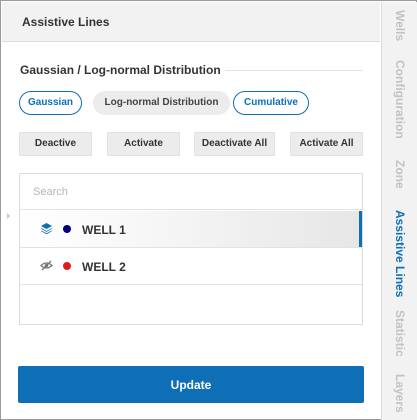 The image size is (417, 420). What do you see at coordinates (399, 180) in the screenshot?
I see `tab-zone: Zone` at bounding box center [399, 180].